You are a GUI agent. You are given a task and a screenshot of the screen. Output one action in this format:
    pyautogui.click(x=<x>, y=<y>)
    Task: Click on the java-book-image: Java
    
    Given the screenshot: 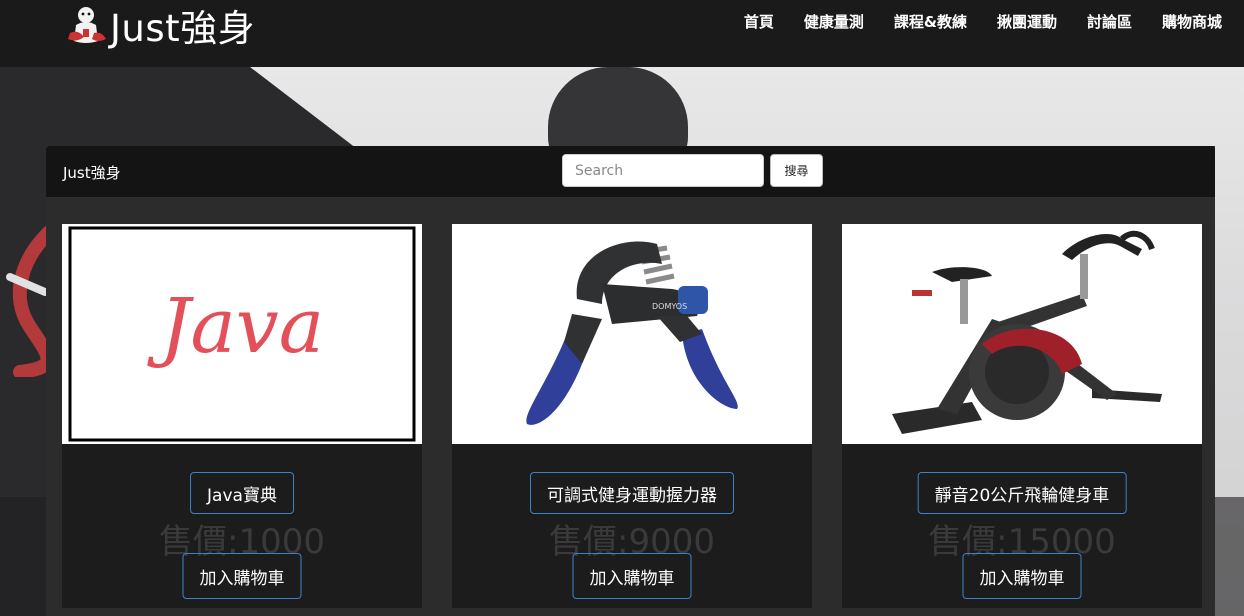 What is the action you would take?
    pyautogui.click(x=242, y=334)
    